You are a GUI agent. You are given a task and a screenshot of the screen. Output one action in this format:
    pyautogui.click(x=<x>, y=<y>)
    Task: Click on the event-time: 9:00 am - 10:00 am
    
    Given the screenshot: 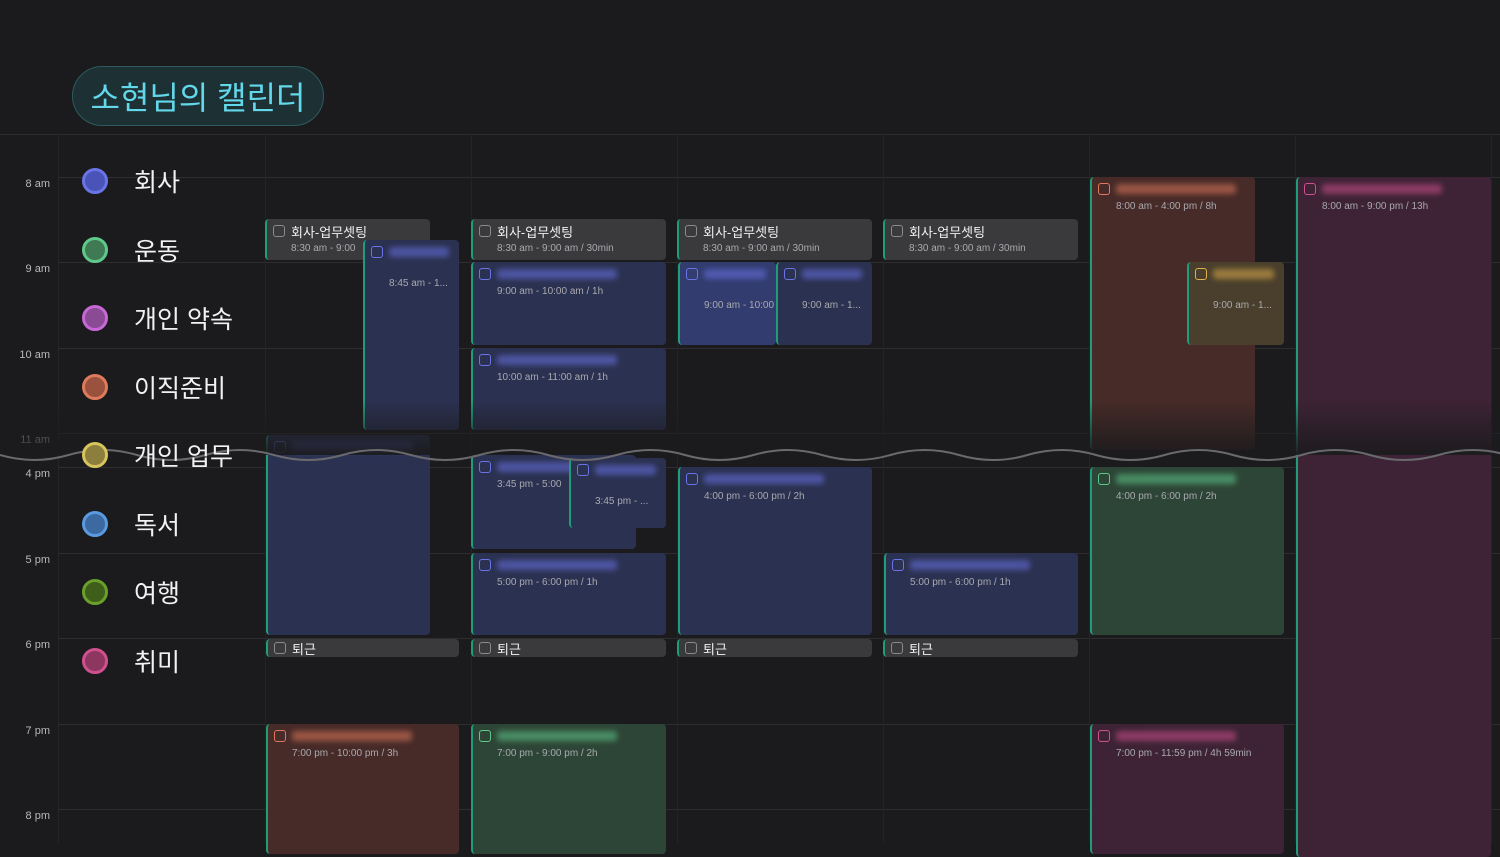 What is the action you would take?
    pyautogui.click(x=740, y=305)
    